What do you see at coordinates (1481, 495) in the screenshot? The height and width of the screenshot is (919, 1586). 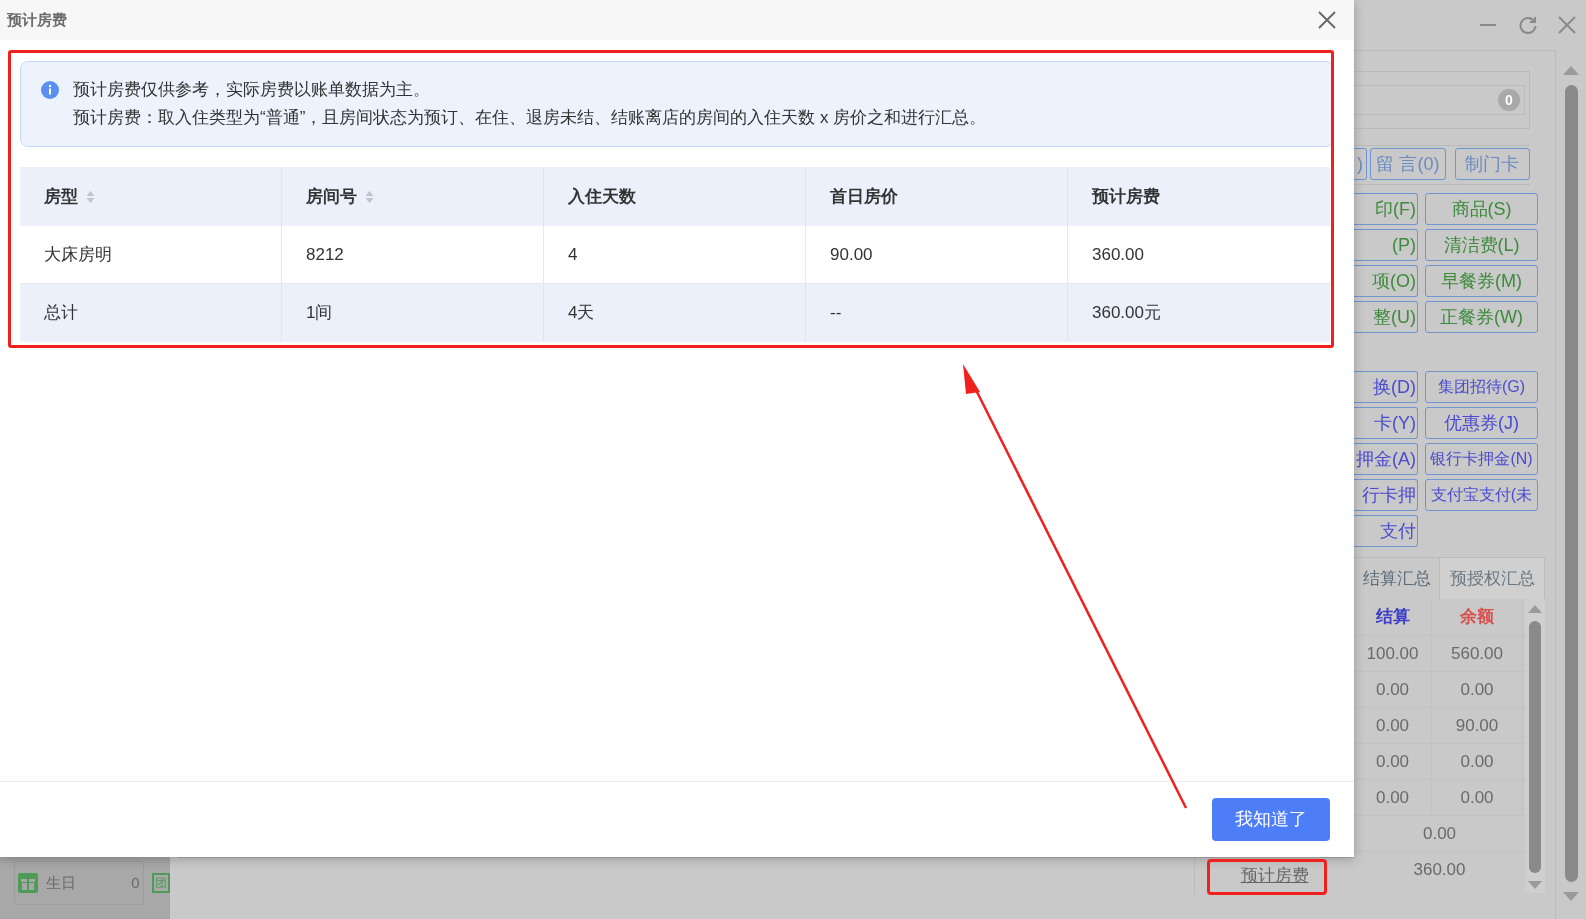 I see `action-button: 支付宝支付(未` at bounding box center [1481, 495].